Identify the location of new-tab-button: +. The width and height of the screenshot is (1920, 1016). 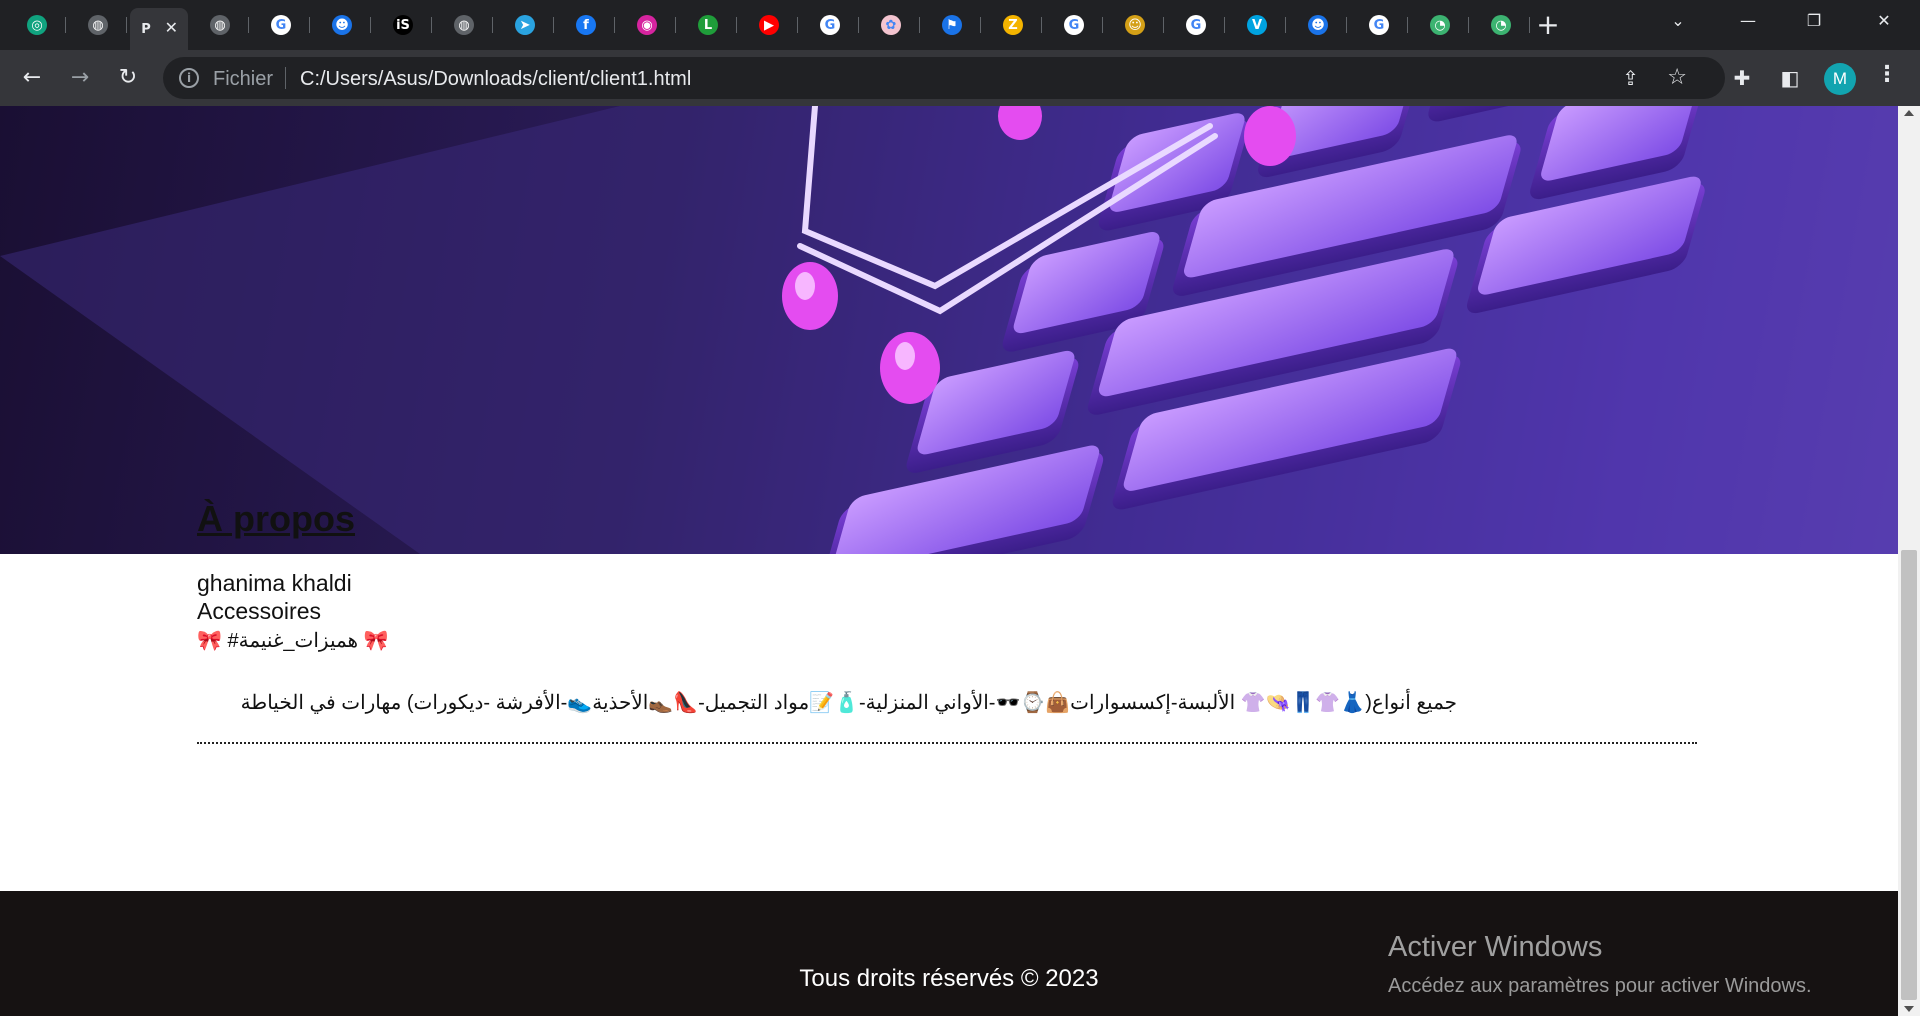
(1548, 26).